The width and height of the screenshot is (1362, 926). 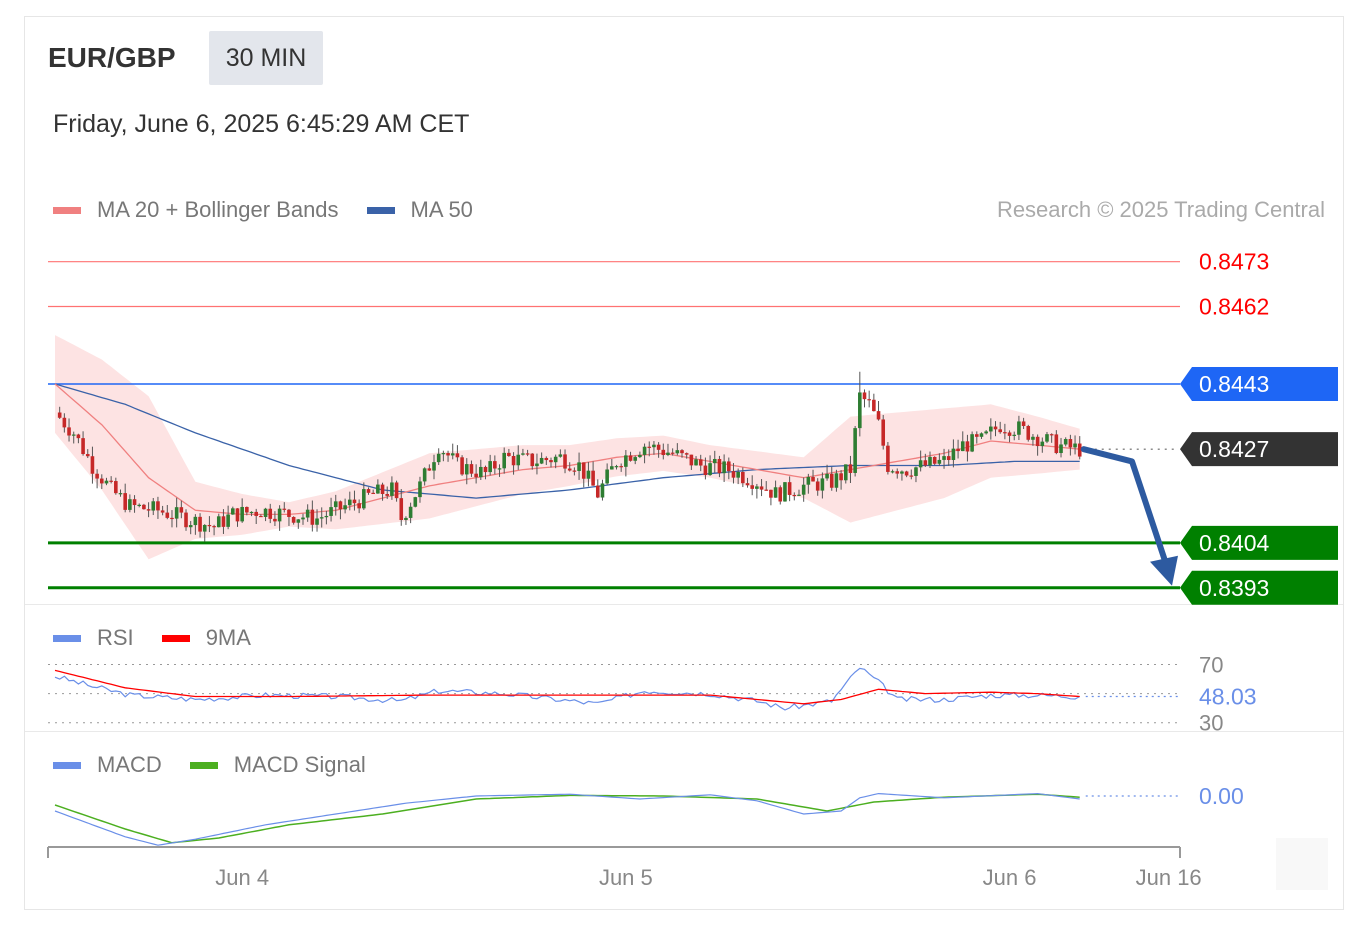 What do you see at coordinates (1302, 864) in the screenshot?
I see `corner-control` at bounding box center [1302, 864].